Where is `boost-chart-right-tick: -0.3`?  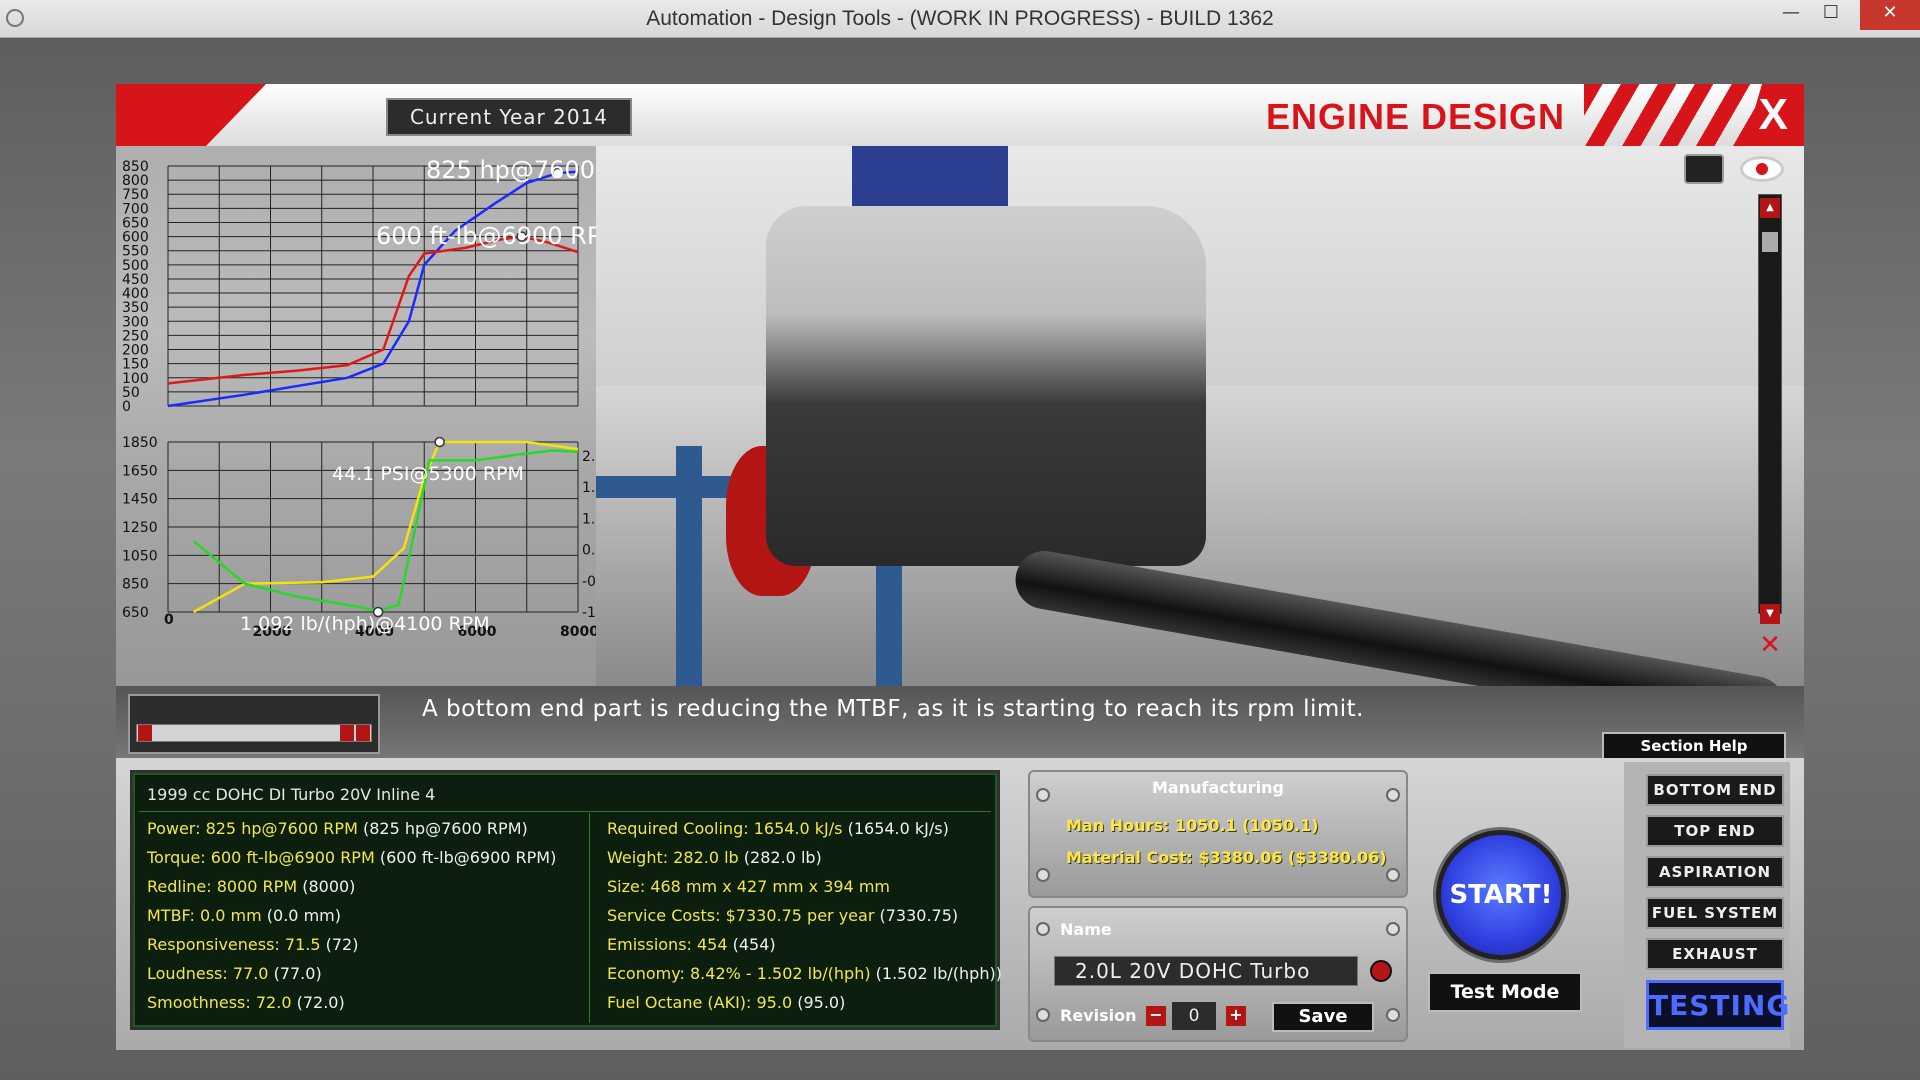 boost-chart-right-tick: -0.3 is located at coordinates (589, 582).